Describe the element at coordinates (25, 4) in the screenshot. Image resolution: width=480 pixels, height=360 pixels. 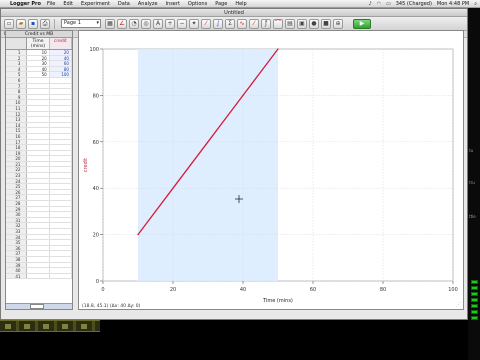
I see `app-menu: Logger Pro` at that location.